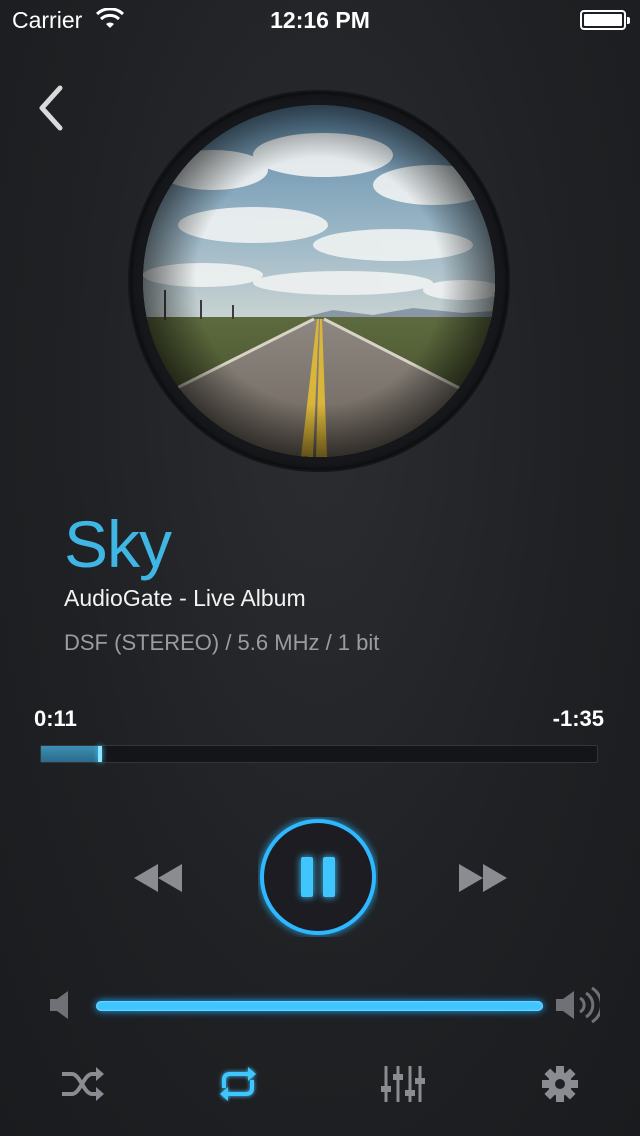  Describe the element at coordinates (578, 718) in the screenshot. I see `remaining-time: -1:35` at that location.